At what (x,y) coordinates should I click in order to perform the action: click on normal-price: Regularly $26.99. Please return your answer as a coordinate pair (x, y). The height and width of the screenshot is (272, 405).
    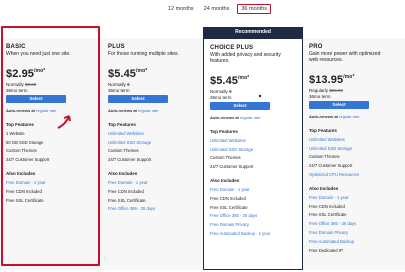
    Looking at the image, I should click on (326, 90).